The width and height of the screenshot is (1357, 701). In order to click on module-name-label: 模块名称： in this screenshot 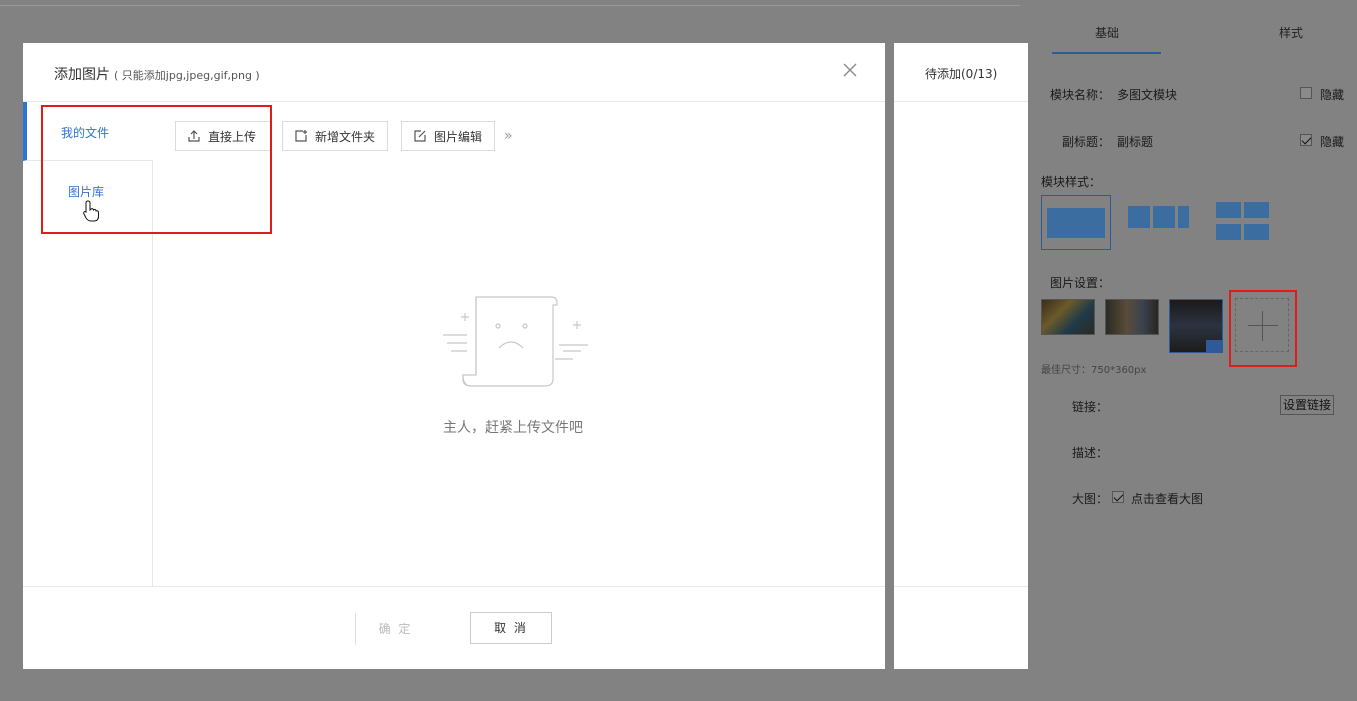, I will do `click(1080, 95)`.